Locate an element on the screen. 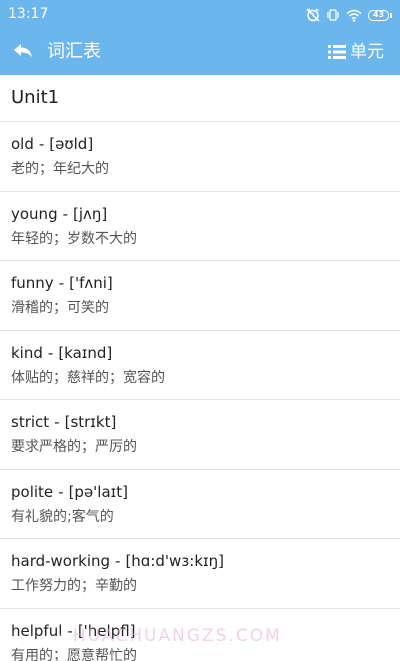  vibrate-icon is located at coordinates (333, 15).